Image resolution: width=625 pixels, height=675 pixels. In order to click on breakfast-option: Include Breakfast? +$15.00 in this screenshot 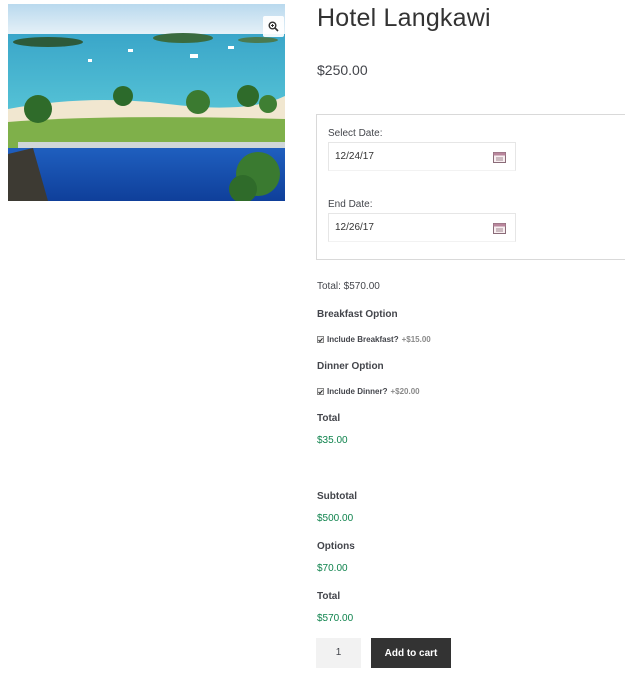, I will do `click(374, 339)`.